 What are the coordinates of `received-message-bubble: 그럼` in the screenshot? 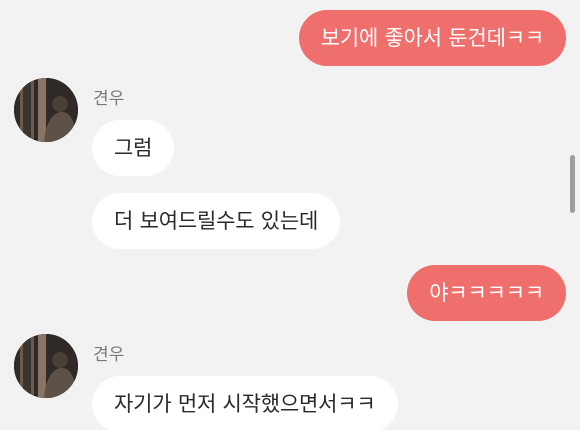 It's located at (133, 148).